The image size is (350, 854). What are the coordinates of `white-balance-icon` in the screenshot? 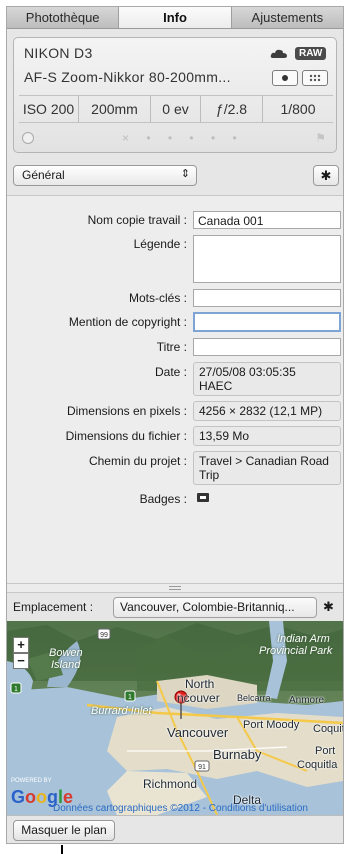 It's located at (315, 78).